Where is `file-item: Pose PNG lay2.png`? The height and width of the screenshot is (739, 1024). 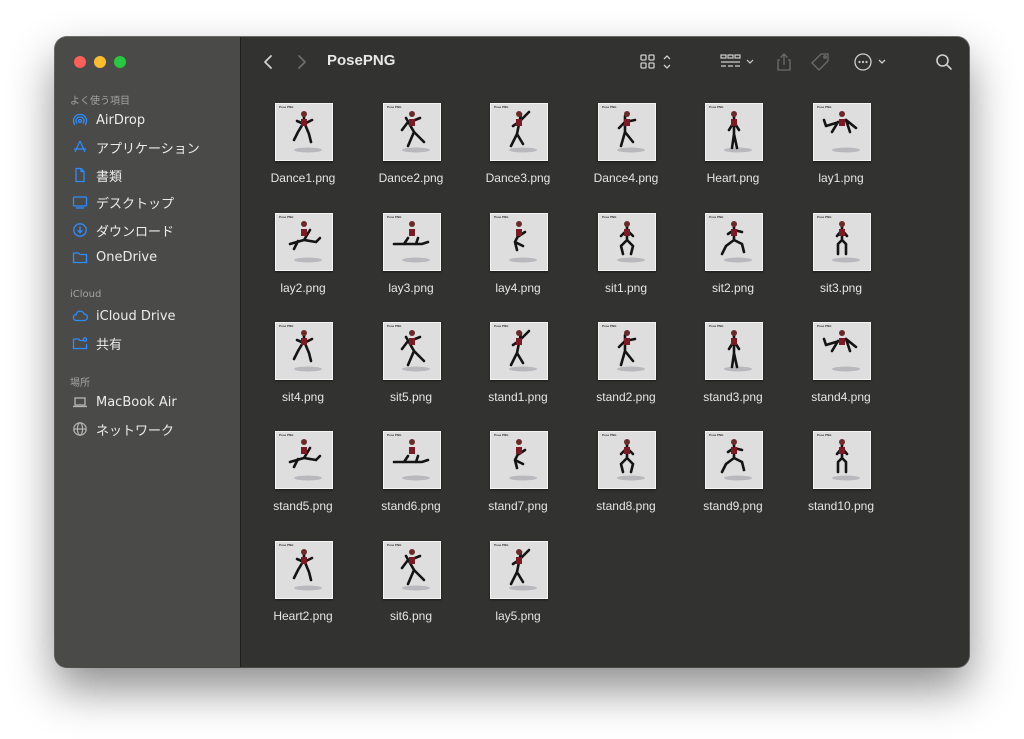
file-item: Pose PNG lay2.png is located at coordinates (303, 257).